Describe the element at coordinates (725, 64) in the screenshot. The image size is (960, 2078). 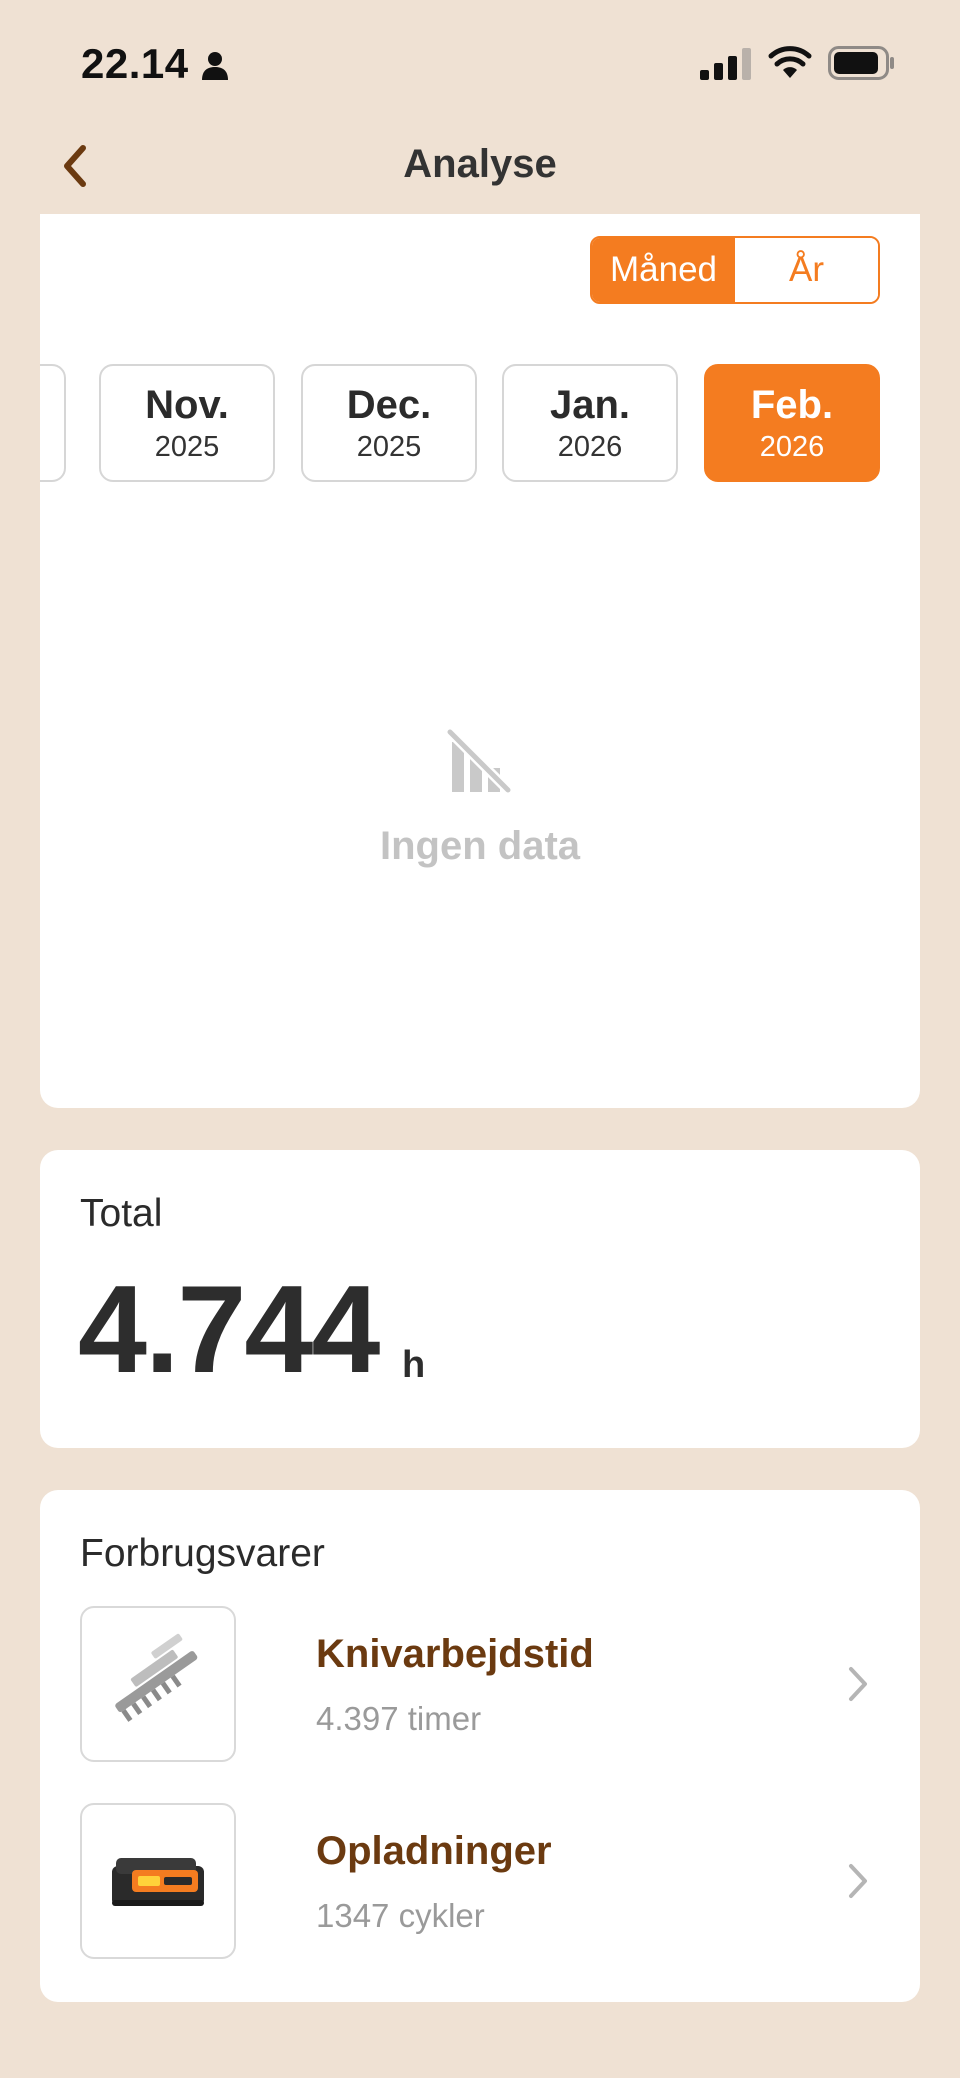
I see `cellular-signal-icon` at that location.